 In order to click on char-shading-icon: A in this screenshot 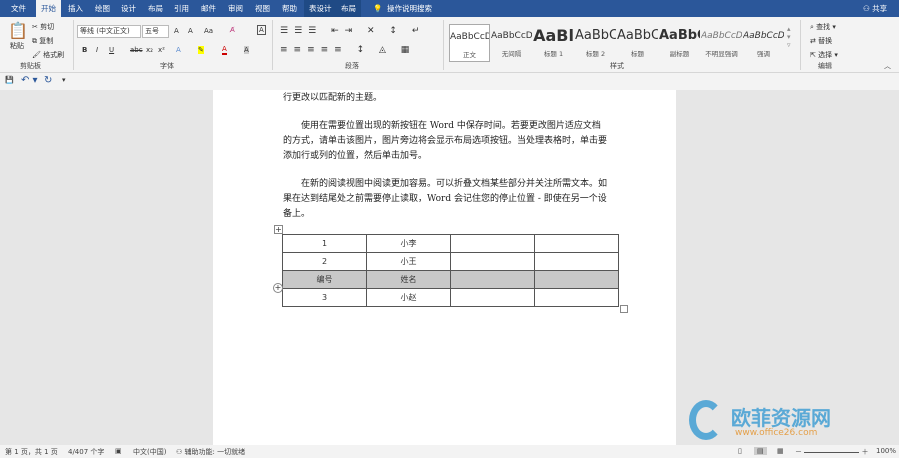, I will do `click(246, 50)`.